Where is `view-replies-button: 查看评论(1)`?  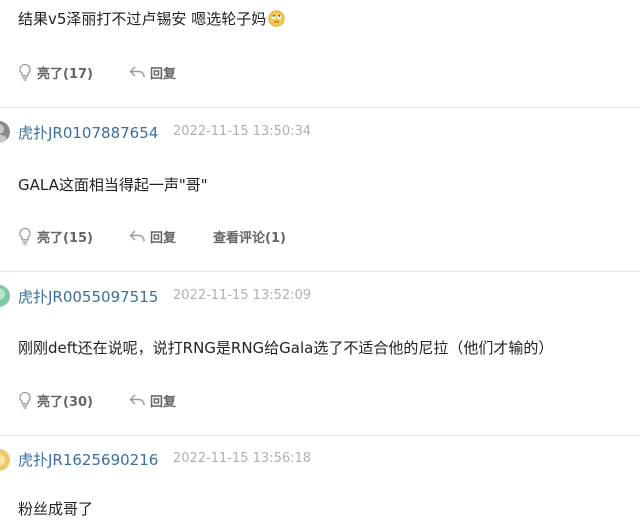
view-replies-button: 查看评论(1) is located at coordinates (249, 236).